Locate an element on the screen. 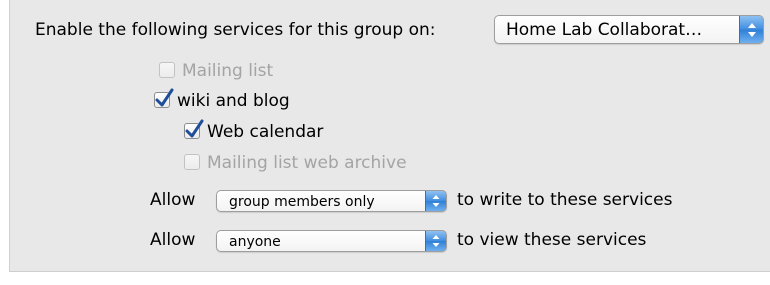 This screenshot has height=285, width=770. web-calendar-checkbox is located at coordinates (194, 129).